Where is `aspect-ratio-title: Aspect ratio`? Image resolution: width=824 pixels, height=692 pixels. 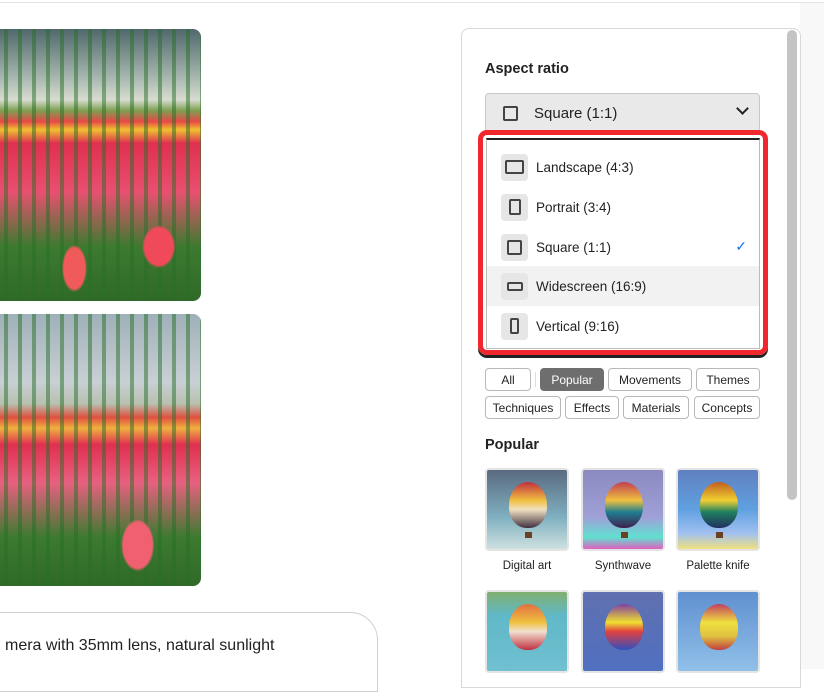
aspect-ratio-title: Aspect ratio is located at coordinates (527, 69).